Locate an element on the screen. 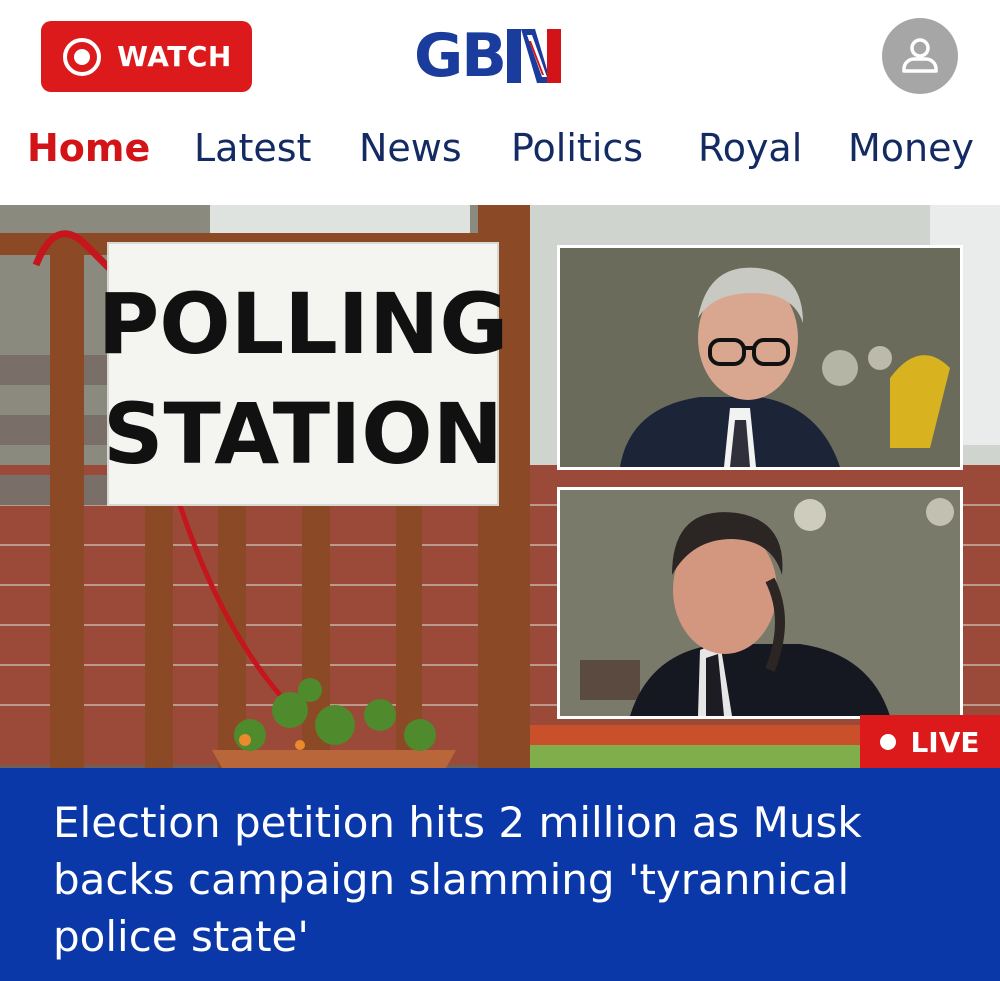 The width and height of the screenshot is (1000, 981). user-icon is located at coordinates (920, 55).